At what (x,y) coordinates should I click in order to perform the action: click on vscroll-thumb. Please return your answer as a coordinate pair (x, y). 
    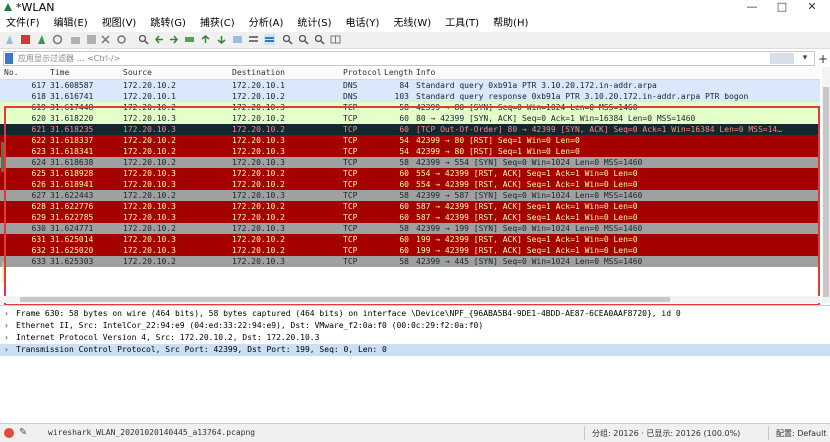
    Looking at the image, I should click on (826, 192).